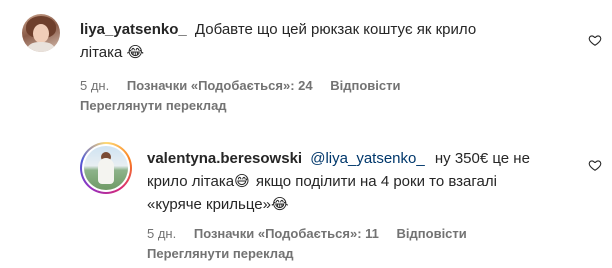  What do you see at coordinates (106, 171) in the screenshot?
I see `avatar-figure` at bounding box center [106, 171].